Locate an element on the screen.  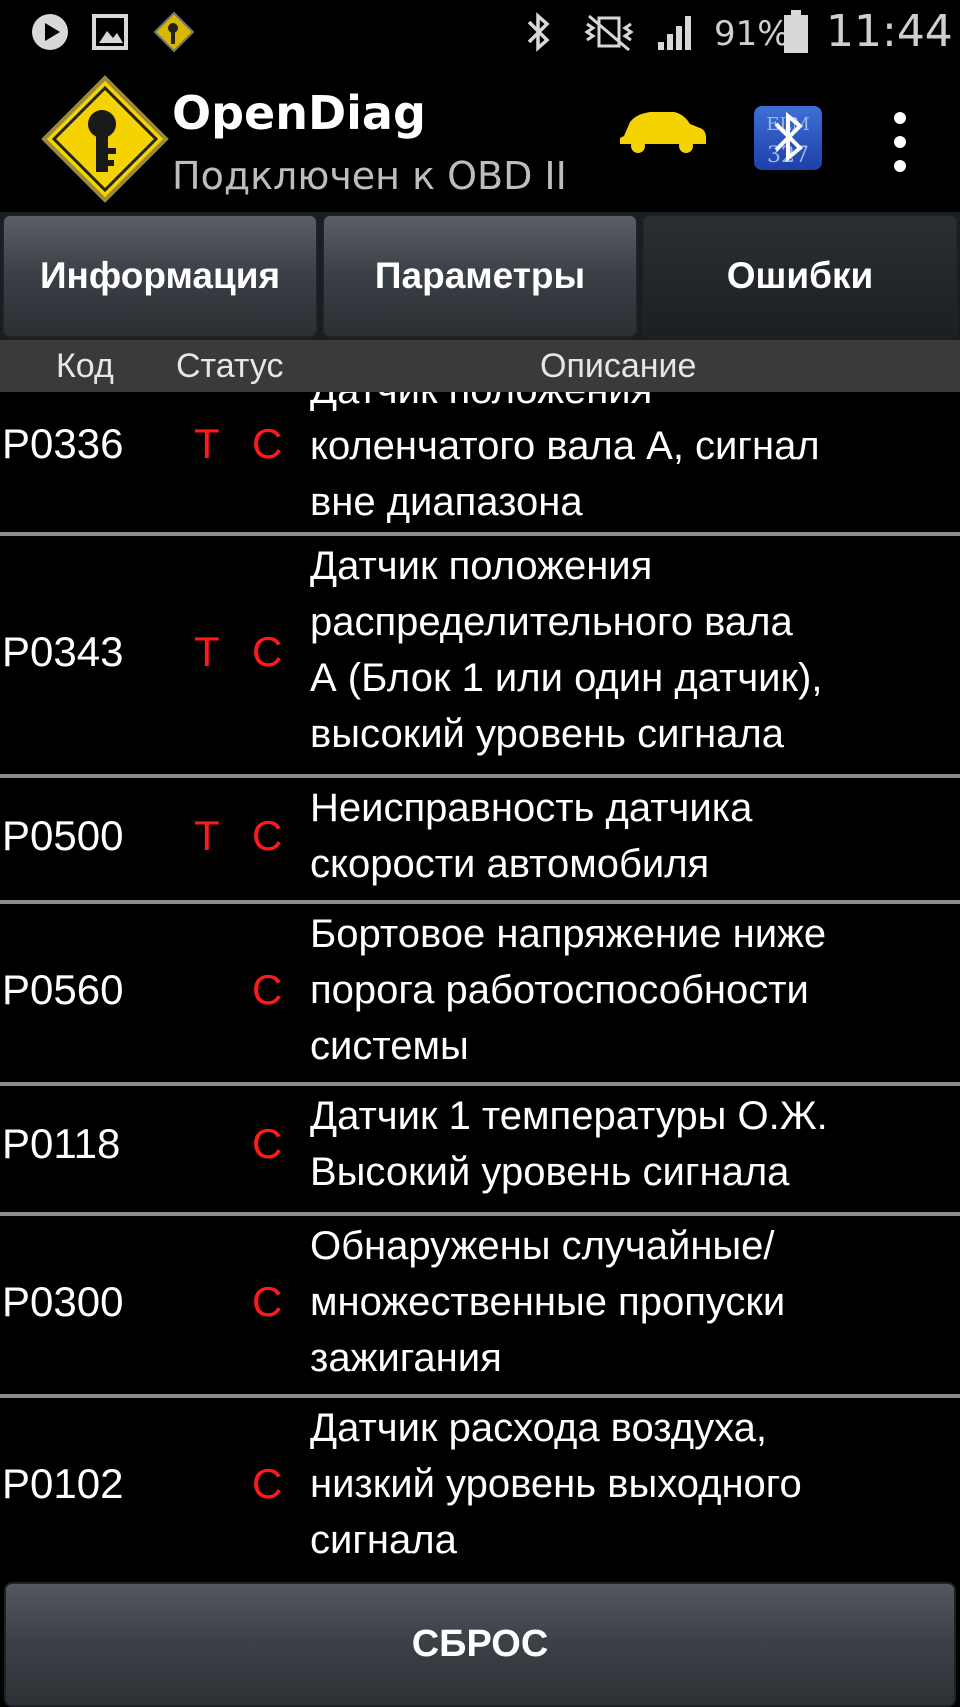
clock: 11:44 is located at coordinates (889, 31).